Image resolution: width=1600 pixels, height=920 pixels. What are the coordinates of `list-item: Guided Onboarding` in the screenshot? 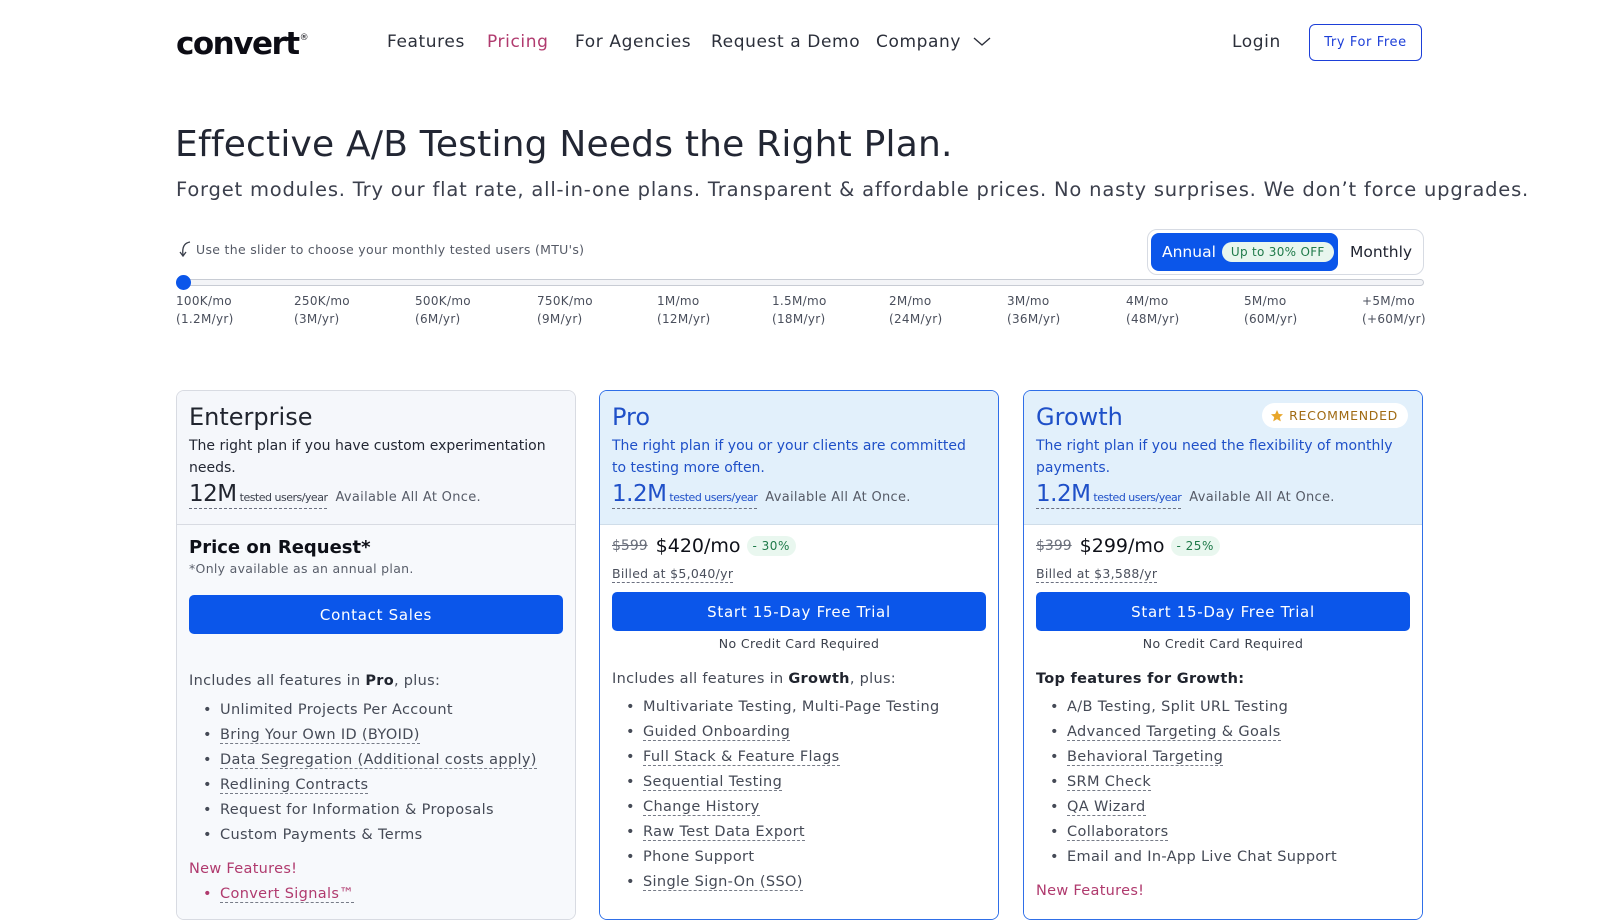 It's located at (783, 734).